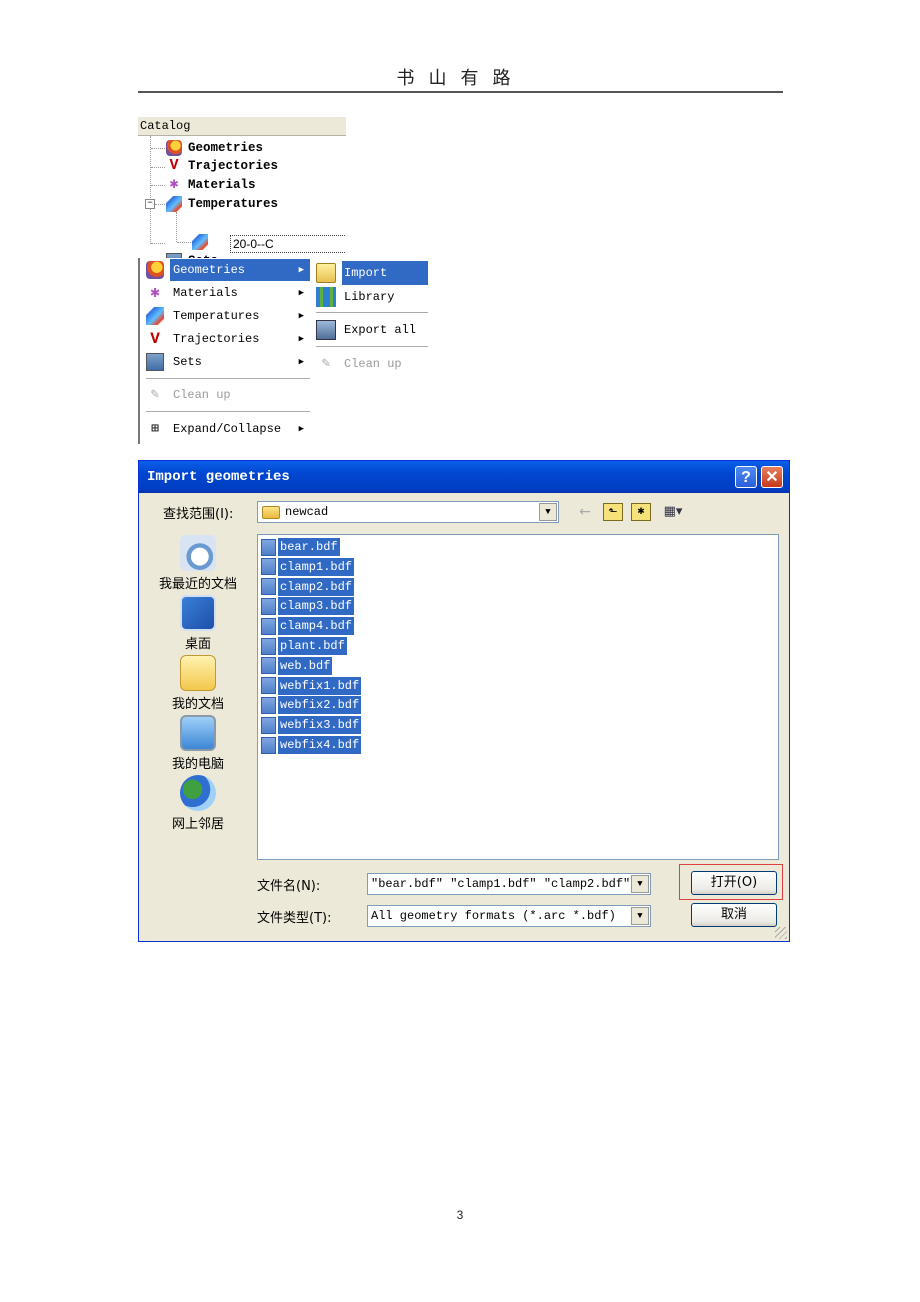 The height and width of the screenshot is (1302, 920). Describe the element at coordinates (746, 477) in the screenshot. I see `help-button: ?` at that location.